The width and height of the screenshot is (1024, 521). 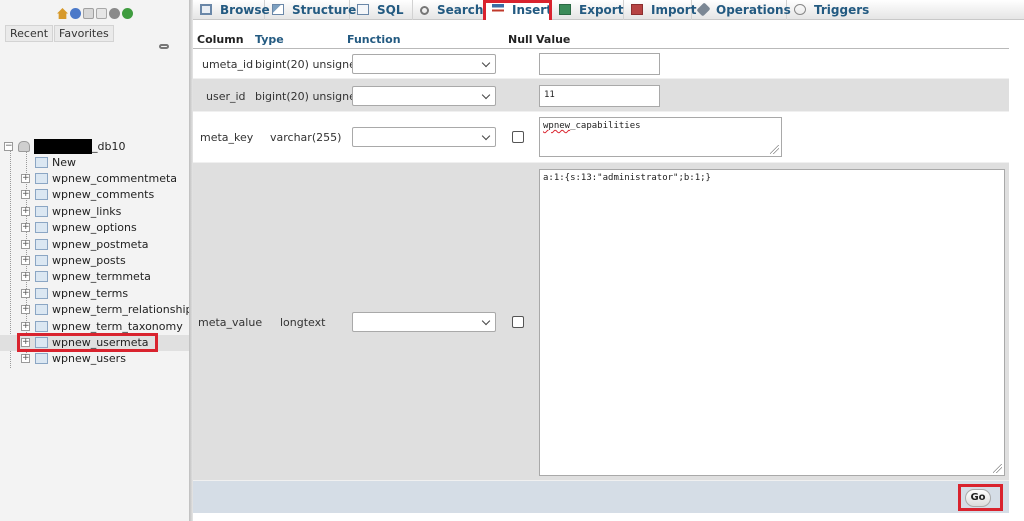 What do you see at coordinates (588, 10) in the screenshot?
I see `tab-export: Export` at bounding box center [588, 10].